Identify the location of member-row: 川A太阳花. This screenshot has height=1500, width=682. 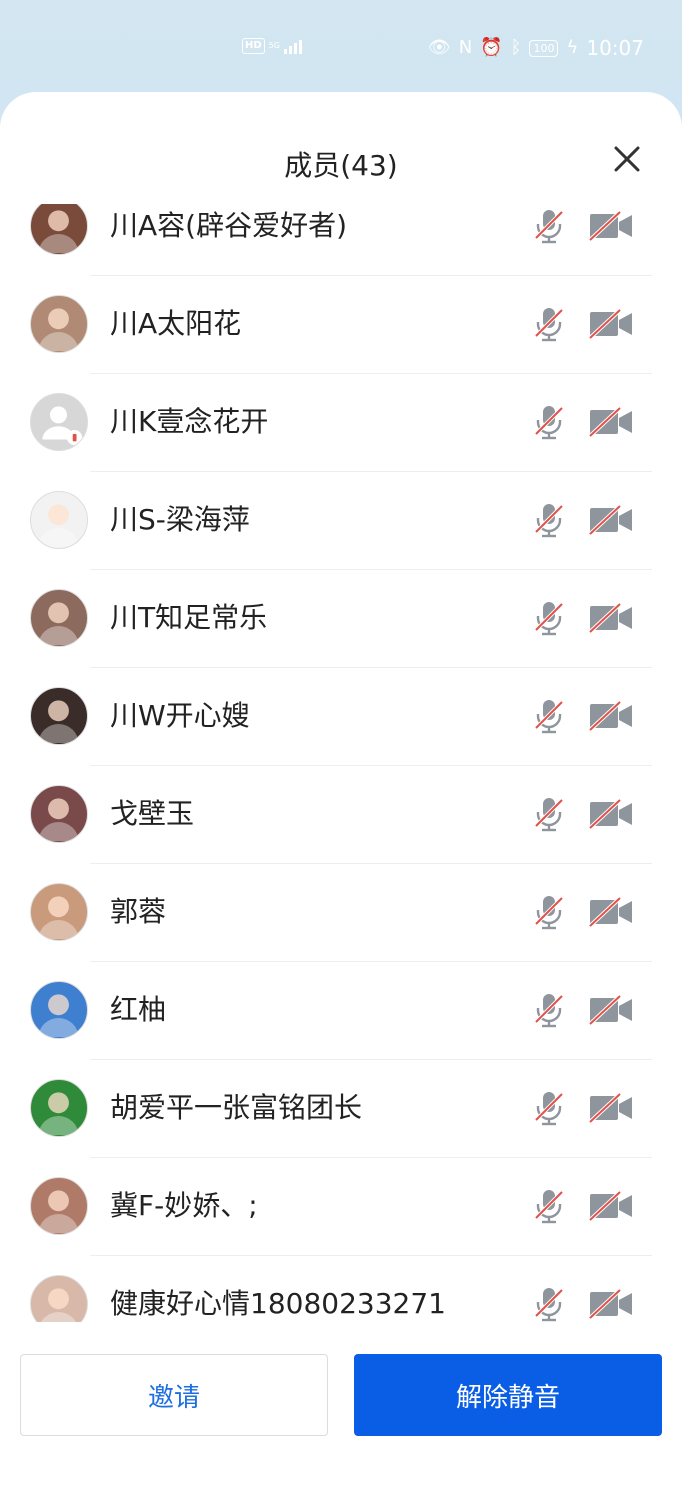
(341, 325).